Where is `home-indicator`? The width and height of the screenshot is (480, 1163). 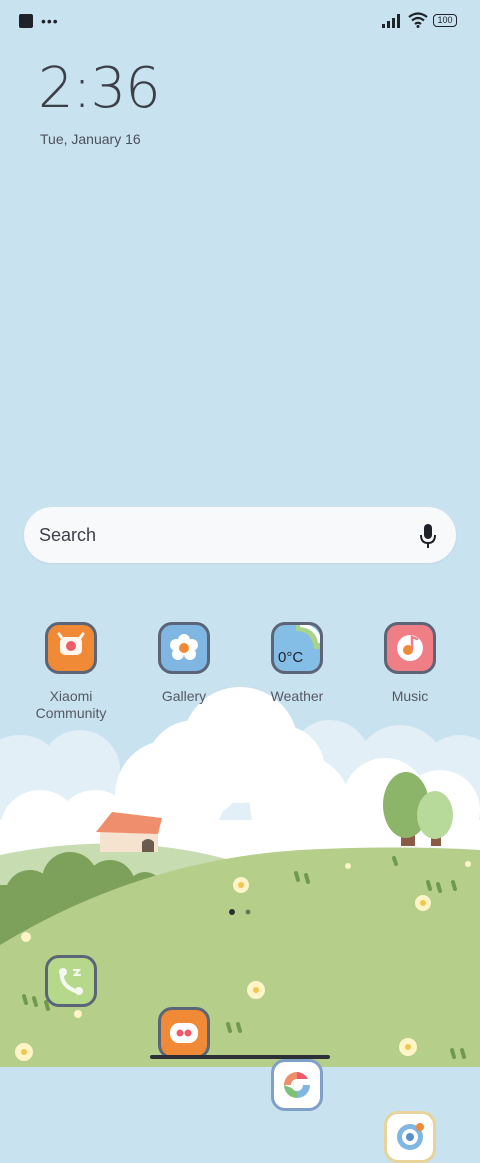
home-indicator is located at coordinates (240, 1057).